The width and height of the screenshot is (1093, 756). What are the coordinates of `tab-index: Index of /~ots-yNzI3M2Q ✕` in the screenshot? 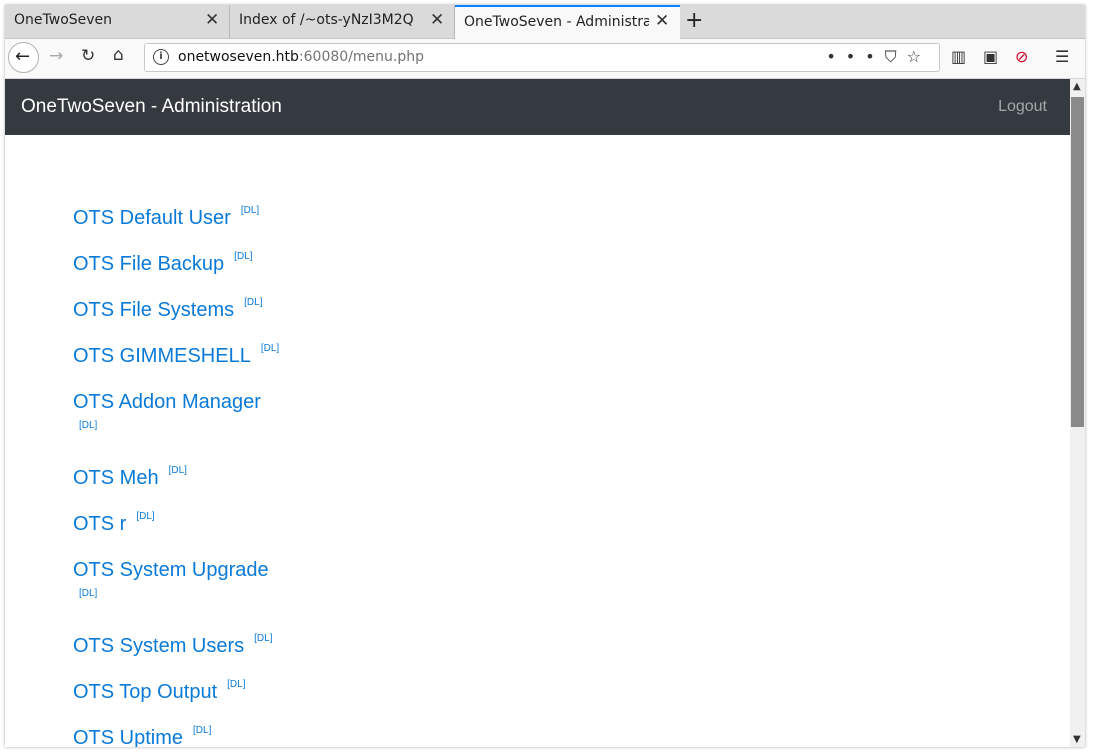 It's located at (342, 21).